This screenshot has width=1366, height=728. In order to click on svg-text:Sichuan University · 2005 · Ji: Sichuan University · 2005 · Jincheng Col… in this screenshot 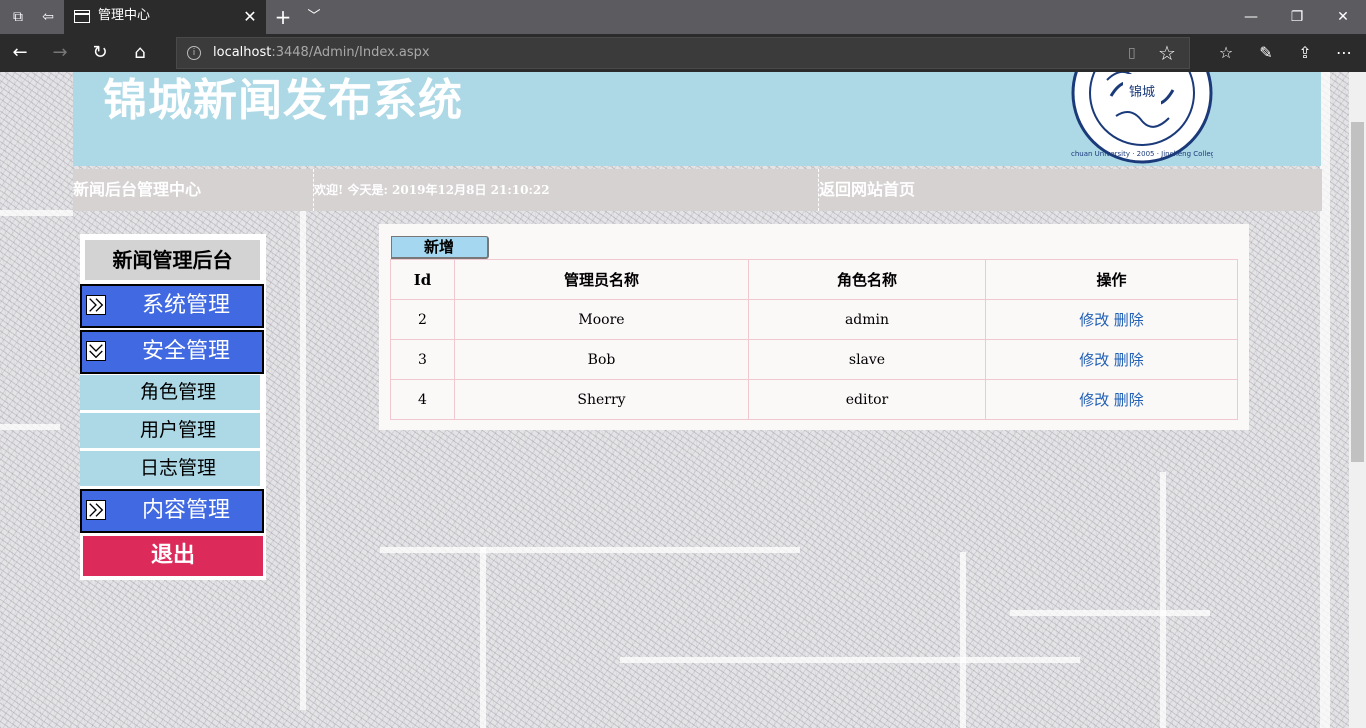, I will do `click(1142, 154)`.